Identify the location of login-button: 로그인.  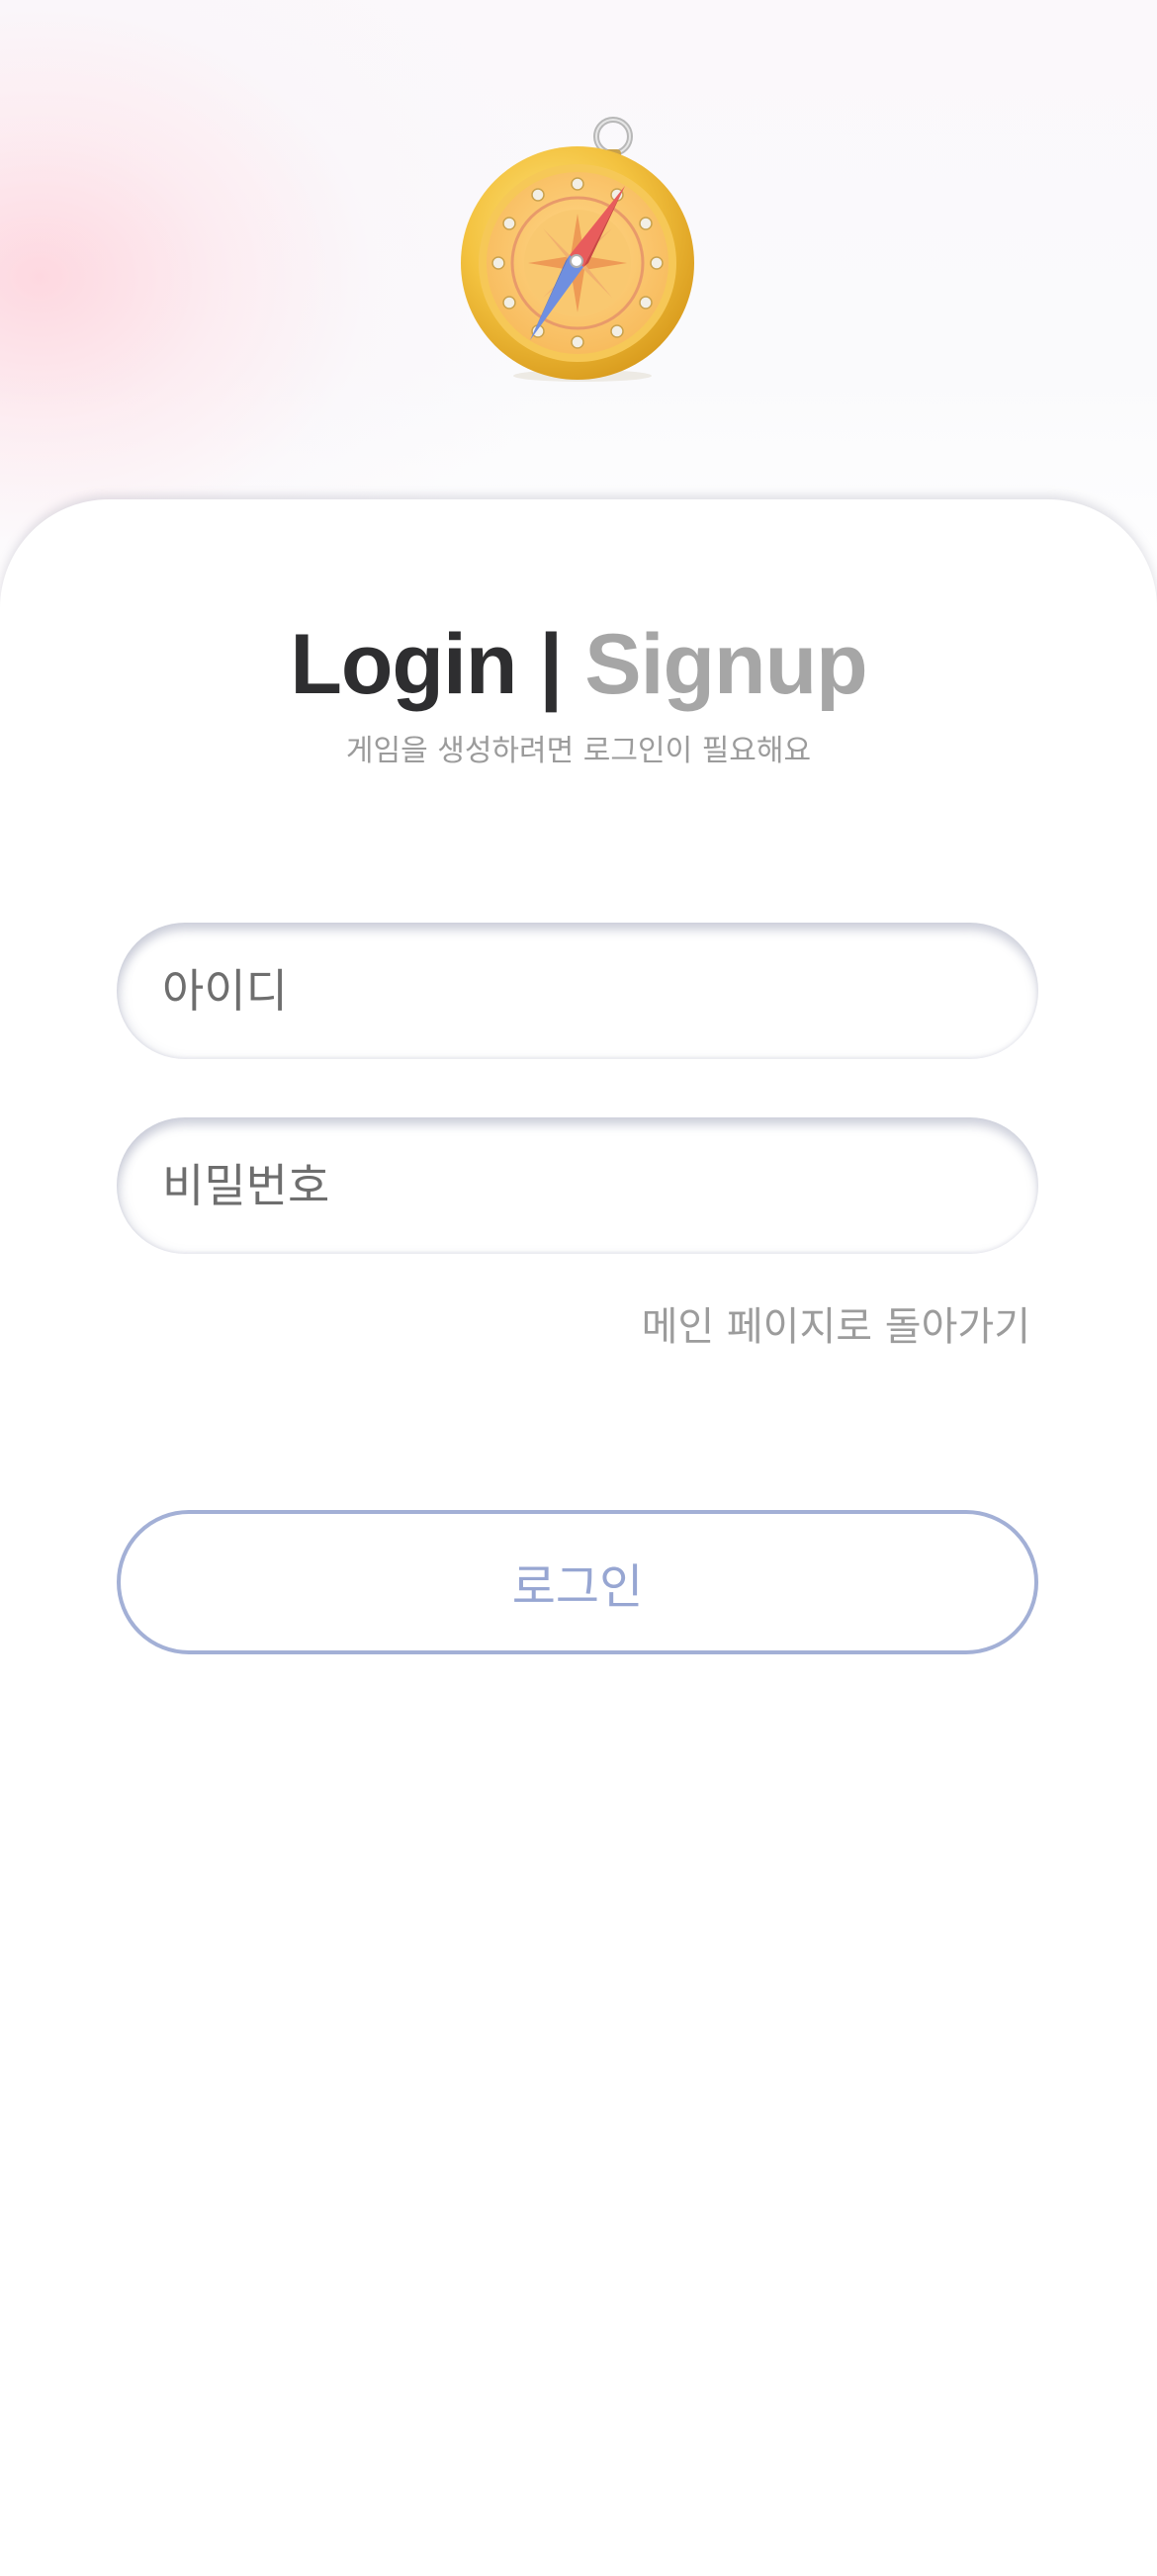
(578, 1582).